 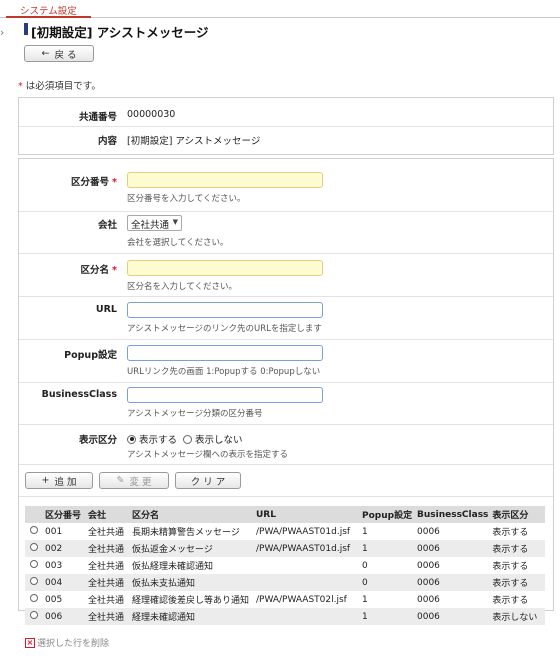 What do you see at coordinates (301, 599) in the screenshot?
I see `cell-url: /PWA/PWAAST02l.jsf` at bounding box center [301, 599].